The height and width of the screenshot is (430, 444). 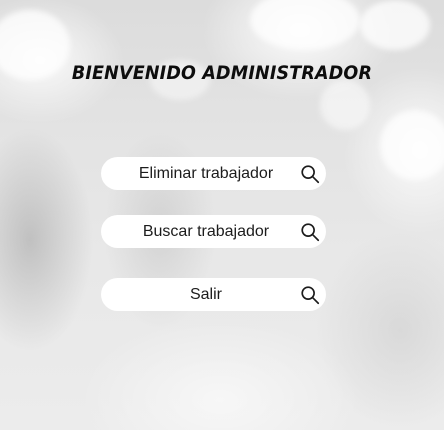 I want to click on search-worker-label: Buscar trabajador, so click(x=206, y=231).